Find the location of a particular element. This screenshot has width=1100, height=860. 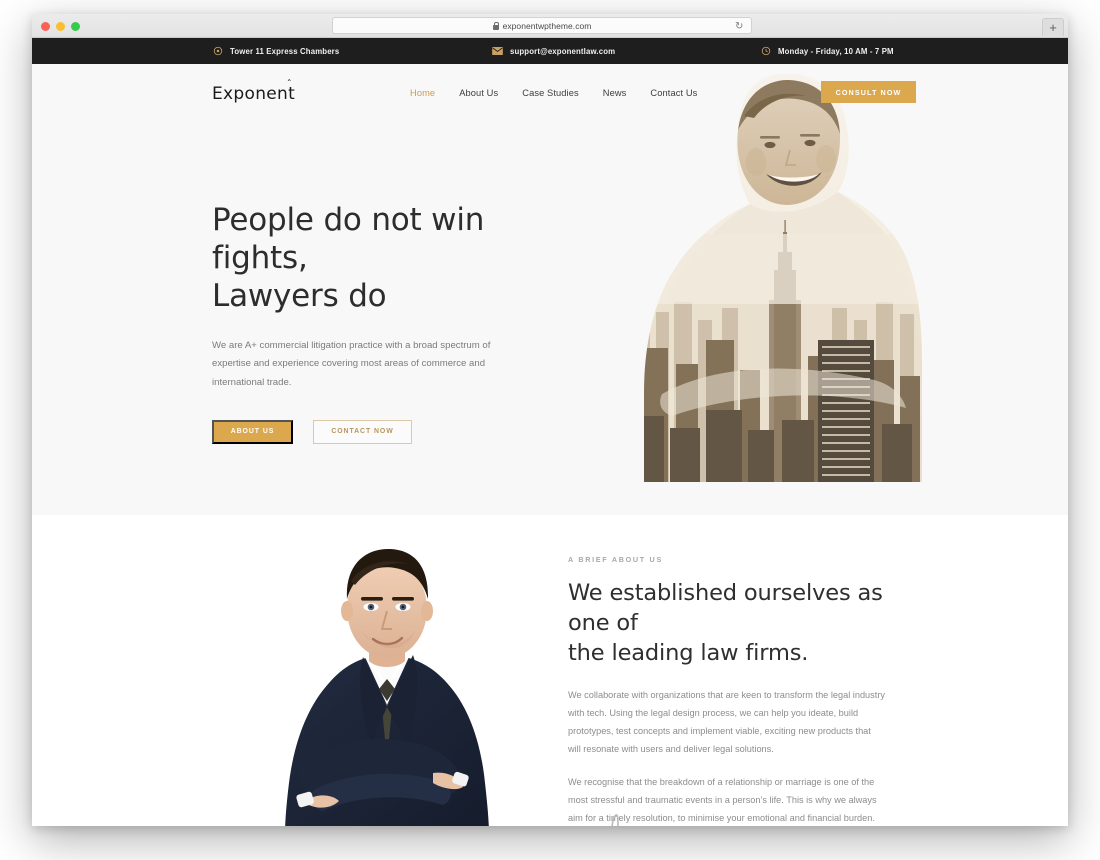

topbar-address: Tower 11 Express Chambers is located at coordinates (275, 51).